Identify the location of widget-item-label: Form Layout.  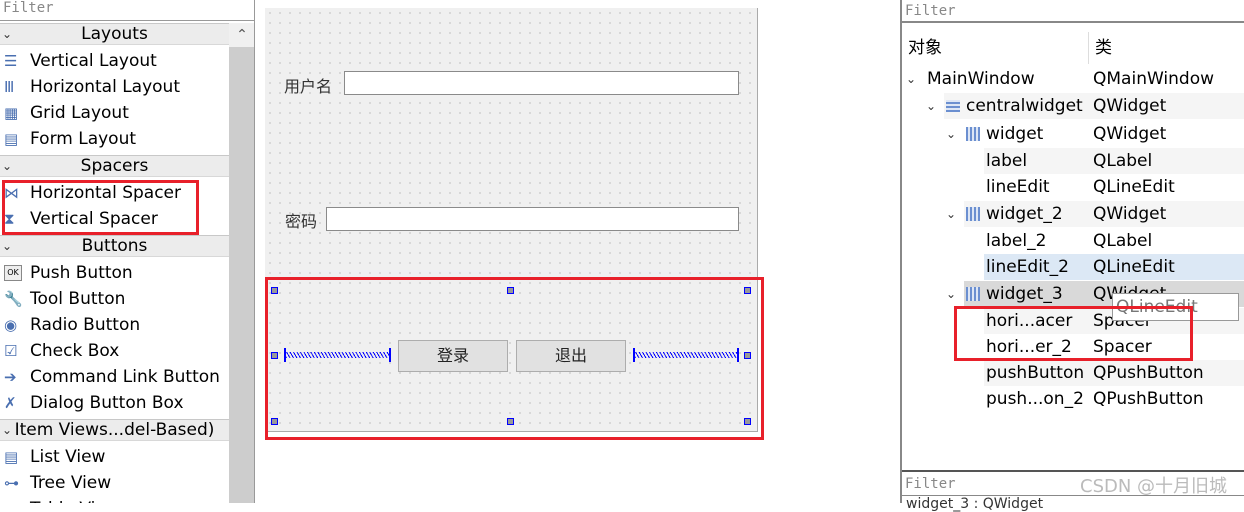
(83, 139).